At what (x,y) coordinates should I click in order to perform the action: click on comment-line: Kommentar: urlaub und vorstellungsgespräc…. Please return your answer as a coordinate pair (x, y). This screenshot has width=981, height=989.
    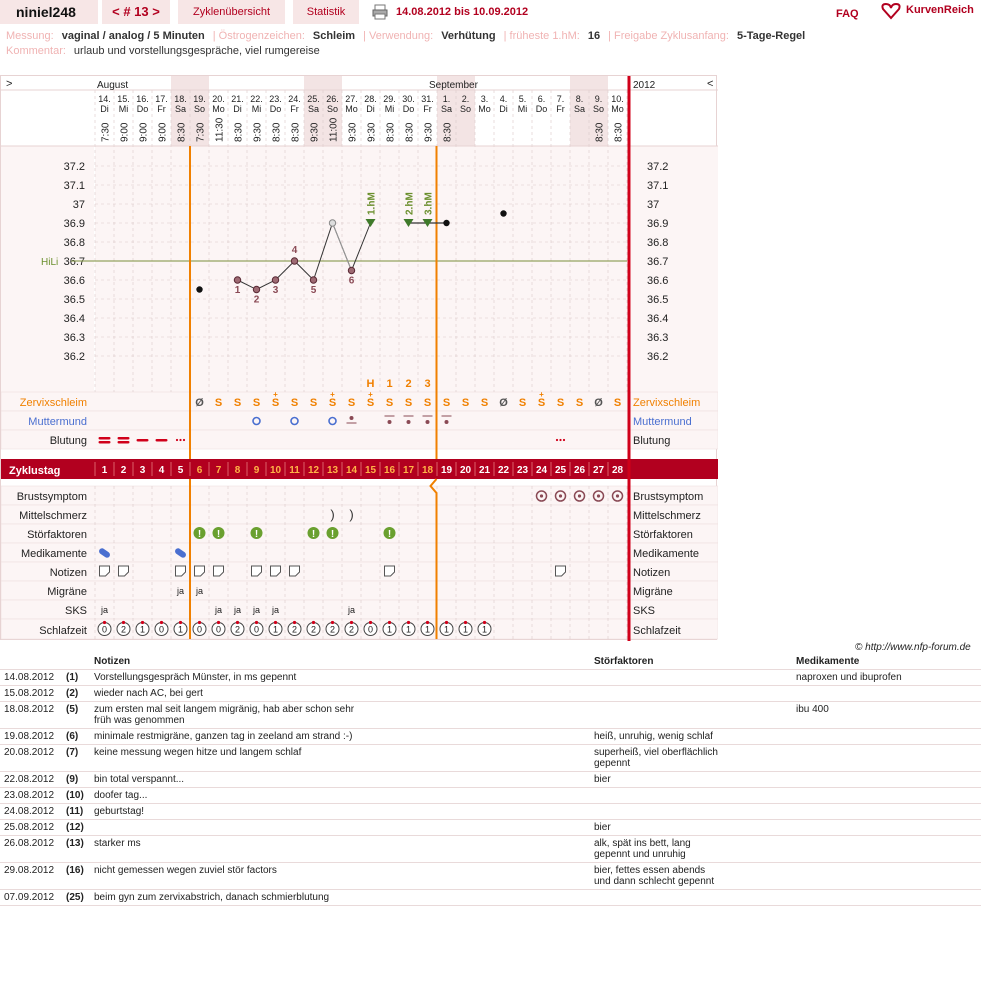
    Looking at the image, I should click on (167, 51).